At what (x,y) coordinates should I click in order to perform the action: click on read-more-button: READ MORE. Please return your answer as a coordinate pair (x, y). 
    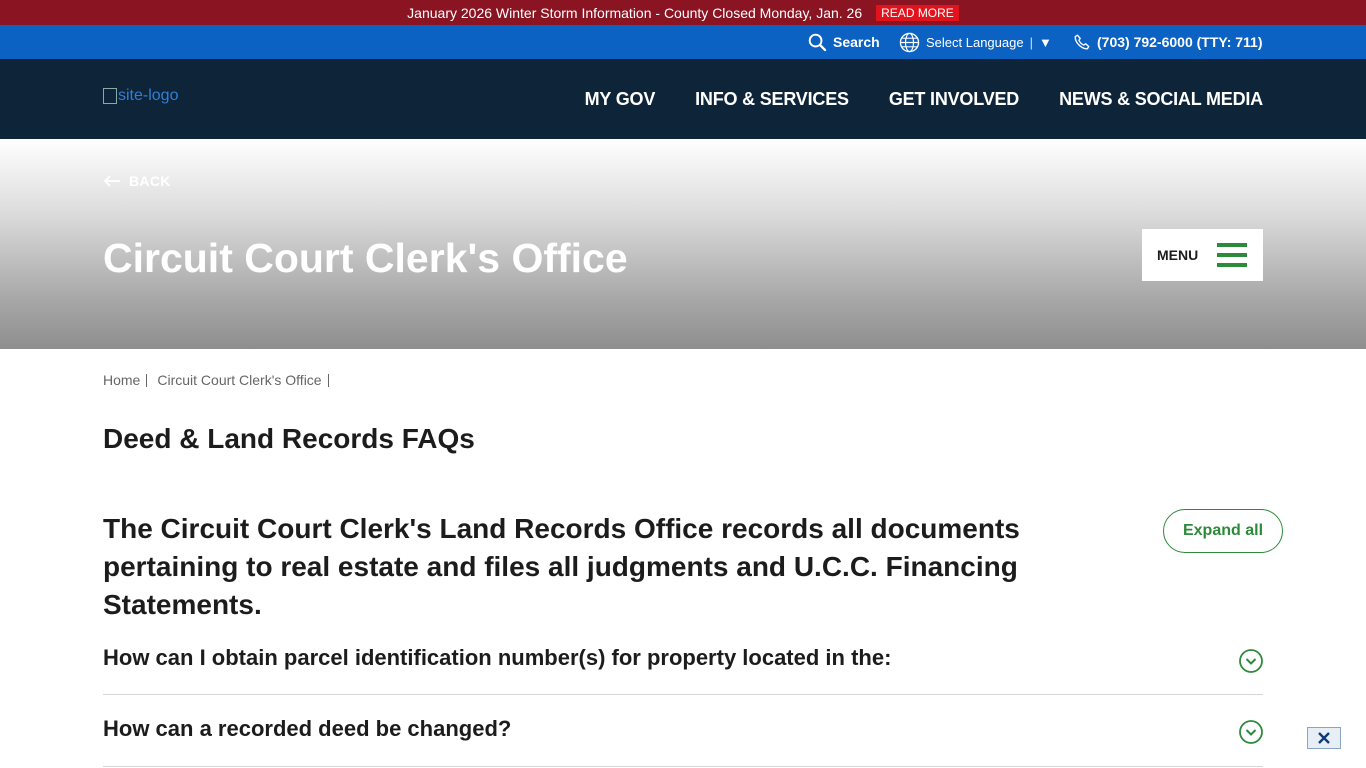
    Looking at the image, I should click on (917, 12).